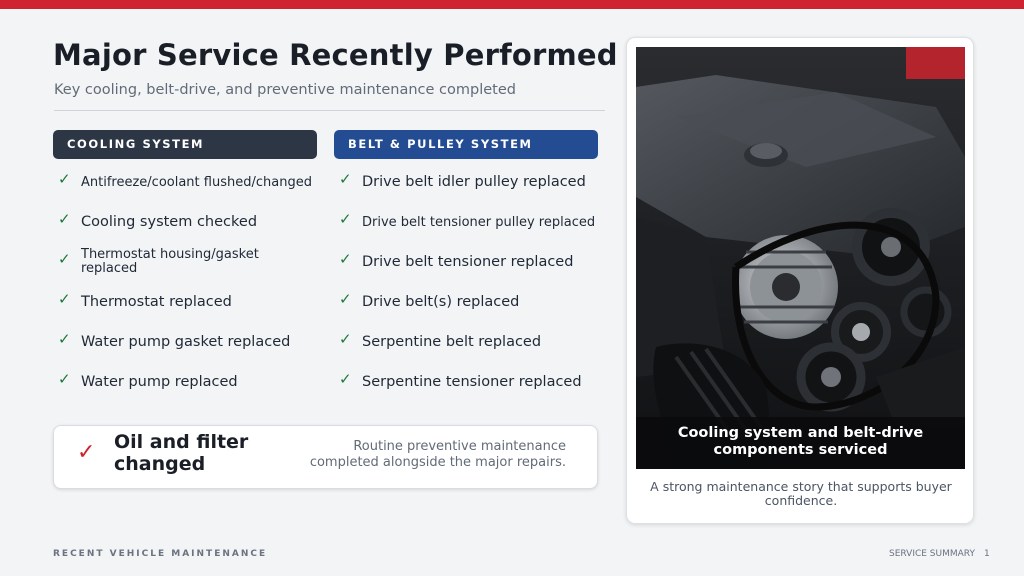  I want to click on belt-pulley-system-header: BELT & PULLEY SYSTEM, so click(466, 144).